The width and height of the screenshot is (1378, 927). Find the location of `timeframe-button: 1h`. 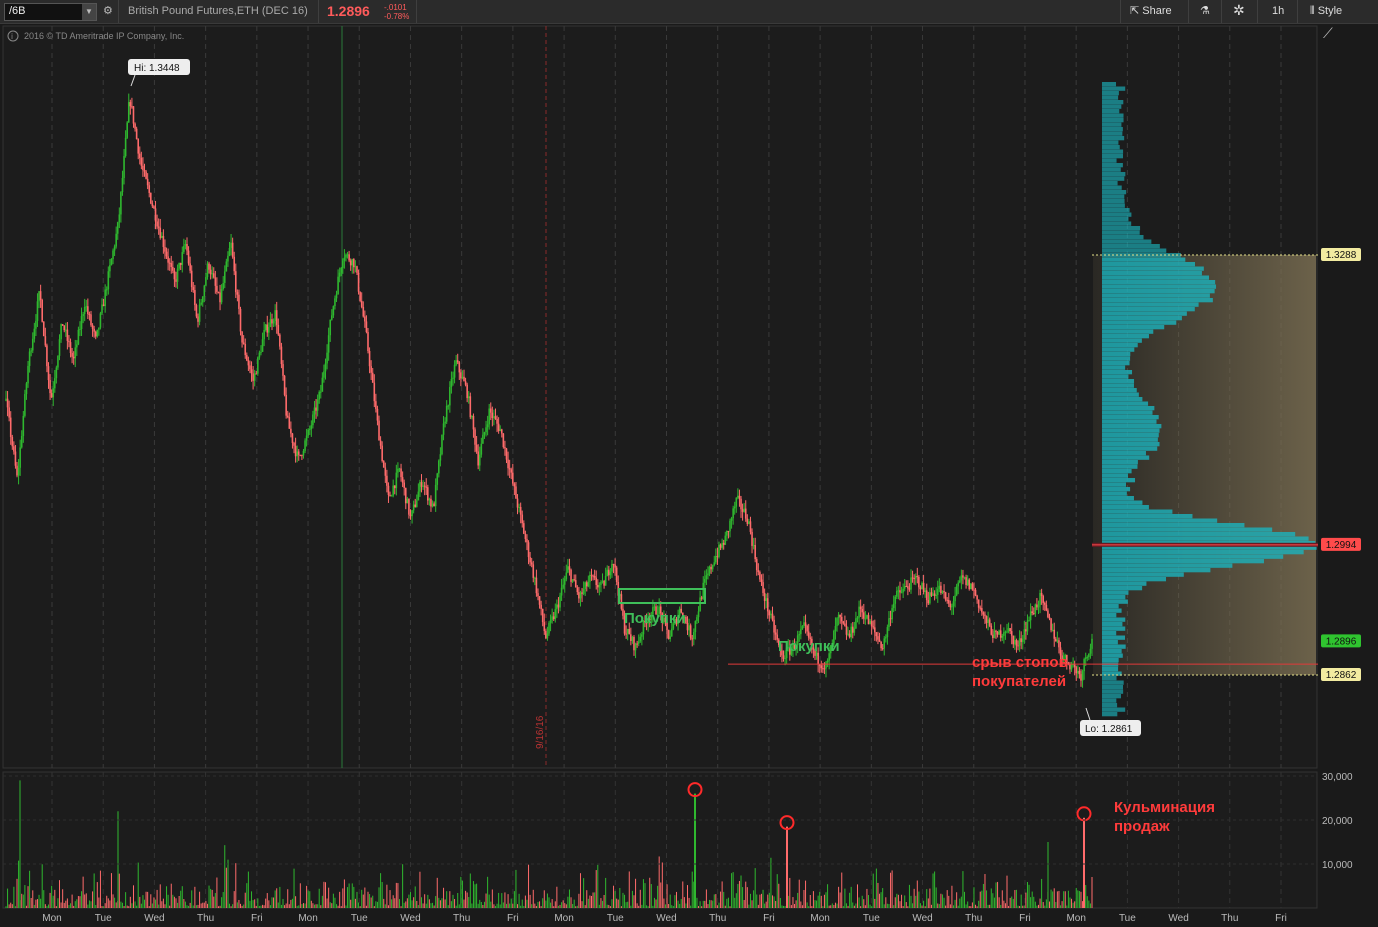

timeframe-button: 1h is located at coordinates (1278, 11).